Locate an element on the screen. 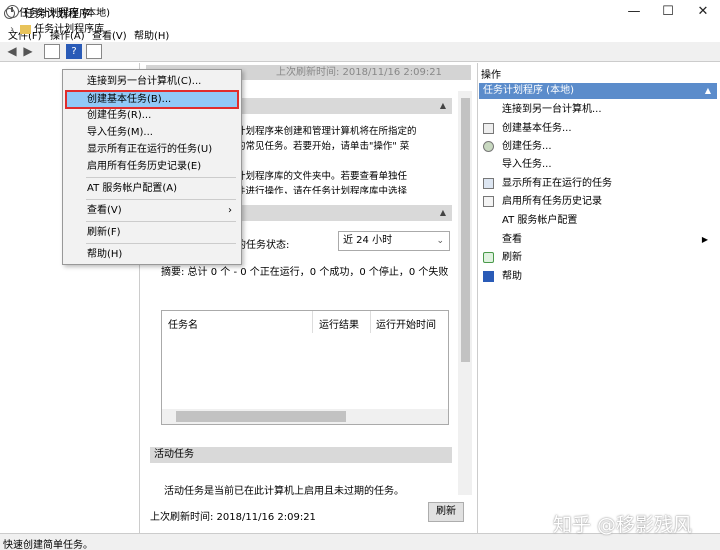  column-run-start: 运行开始时间 is located at coordinates (406, 323).